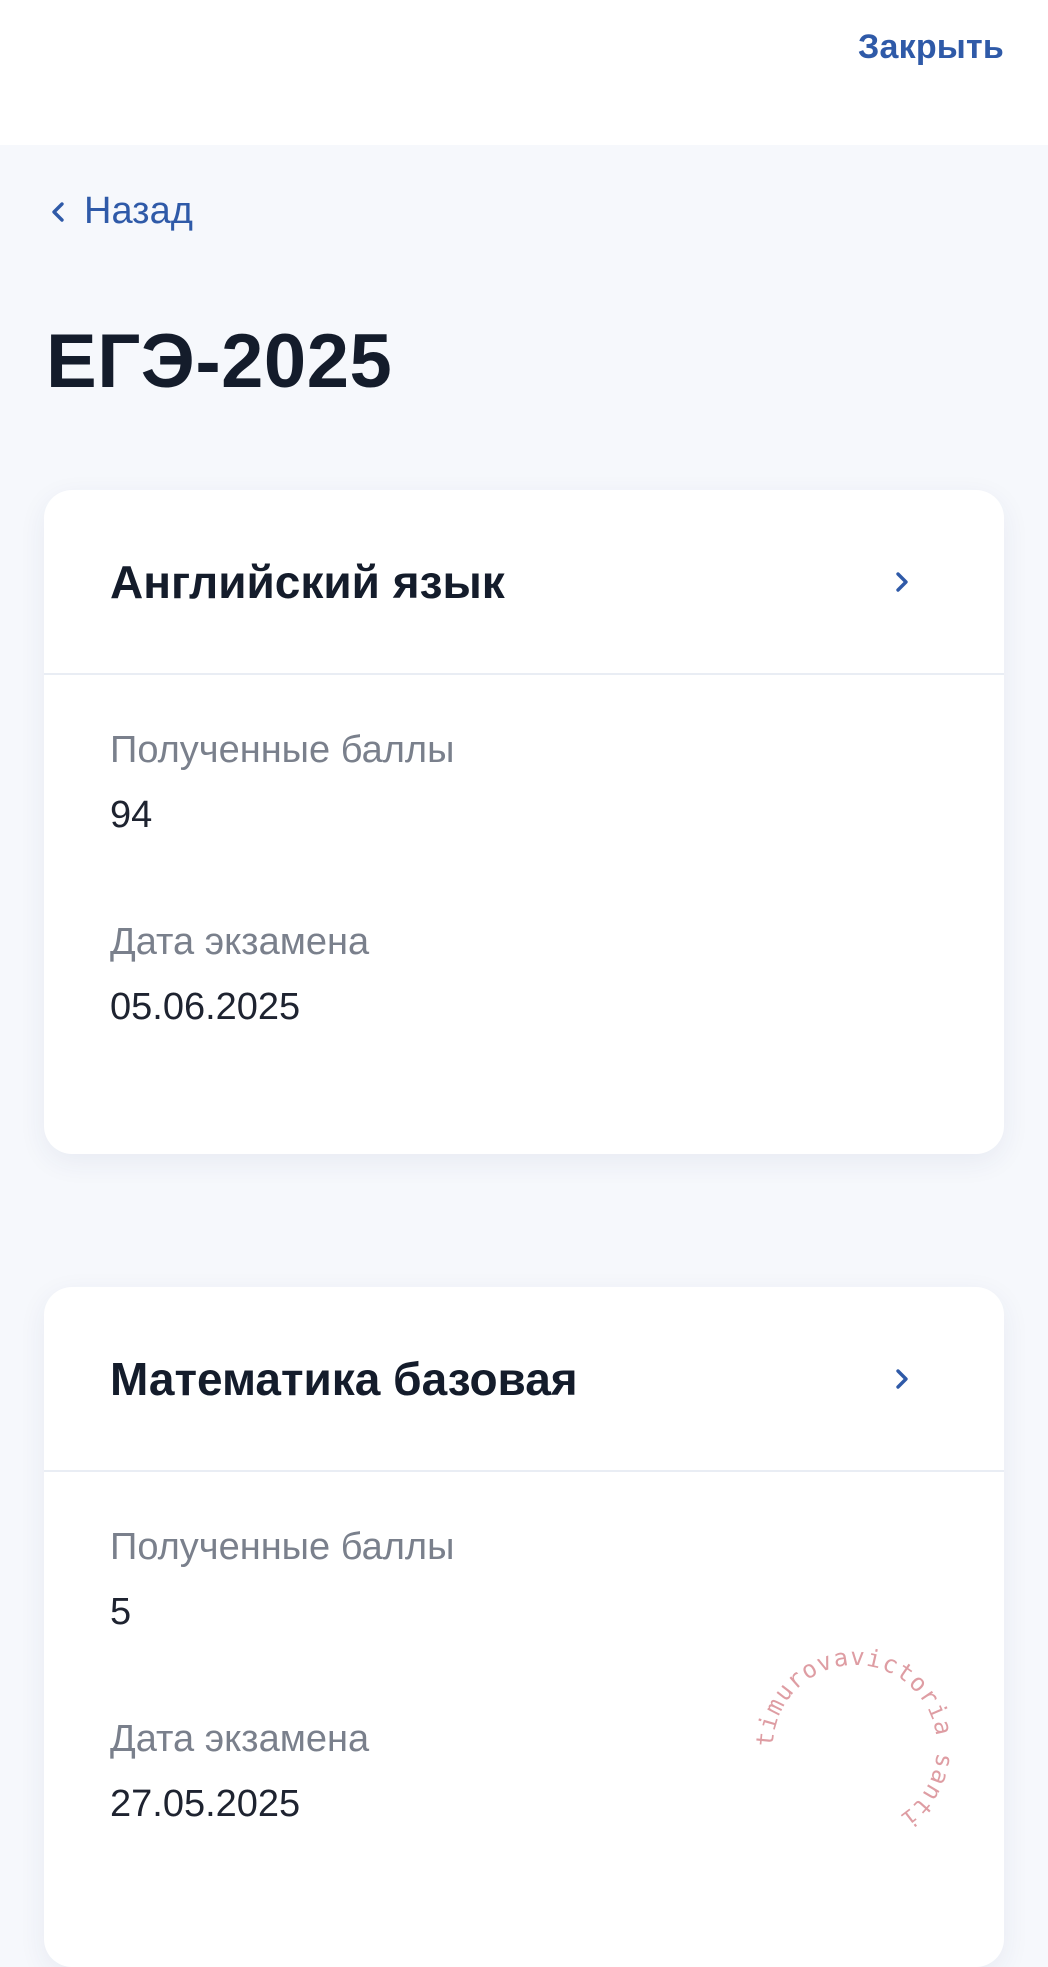 This screenshot has width=1048, height=1967. I want to click on top-bar: Закрыть, so click(524, 72).